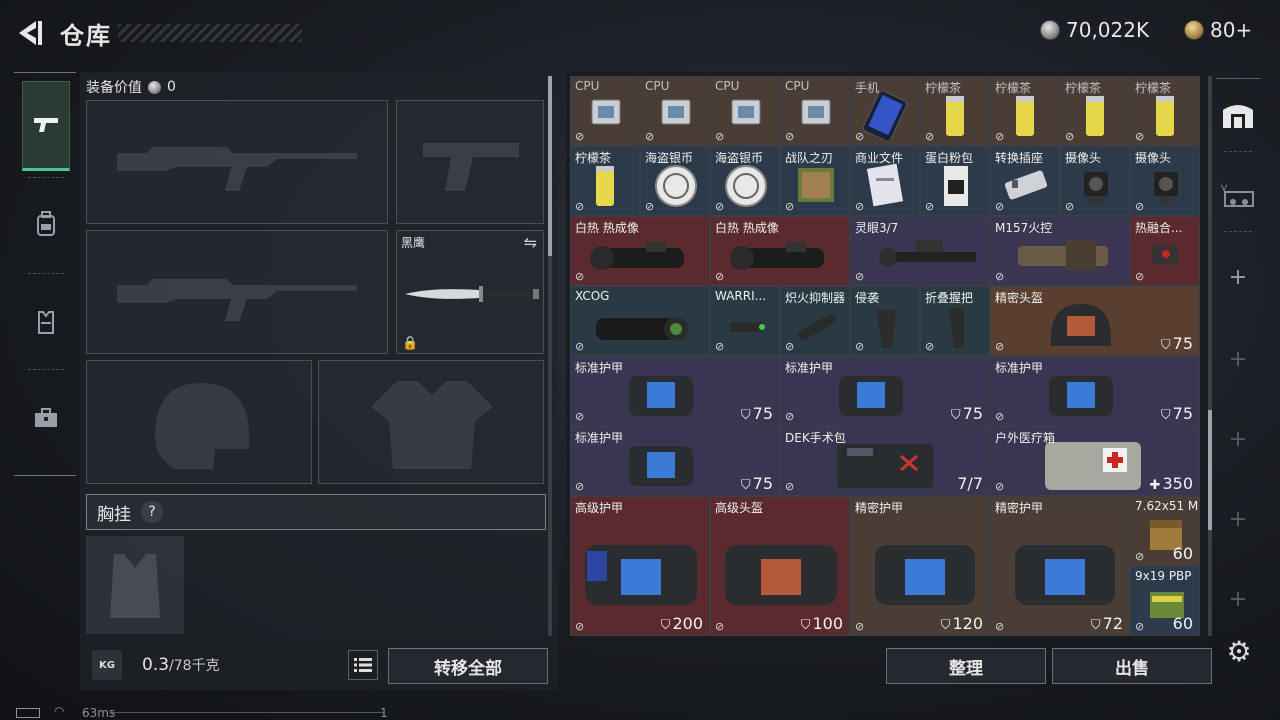 The width and height of the screenshot is (1280, 720). Describe the element at coordinates (45, 274) in the screenshot. I see `category-rail` at that location.